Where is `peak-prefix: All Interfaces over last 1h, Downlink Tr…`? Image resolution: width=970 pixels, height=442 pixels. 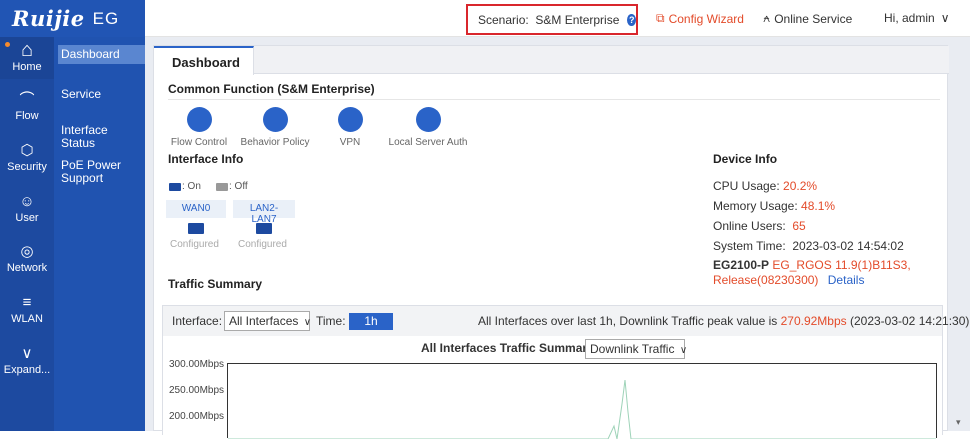
peak-prefix: All Interfaces over last 1h, Downlink Tr… is located at coordinates (629, 321).